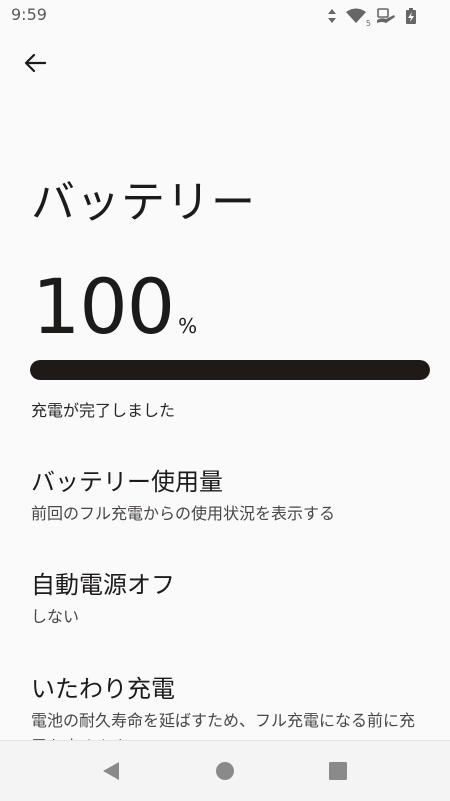 The width and height of the screenshot is (450, 801). I want to click on battery-progress-bar, so click(230, 370).